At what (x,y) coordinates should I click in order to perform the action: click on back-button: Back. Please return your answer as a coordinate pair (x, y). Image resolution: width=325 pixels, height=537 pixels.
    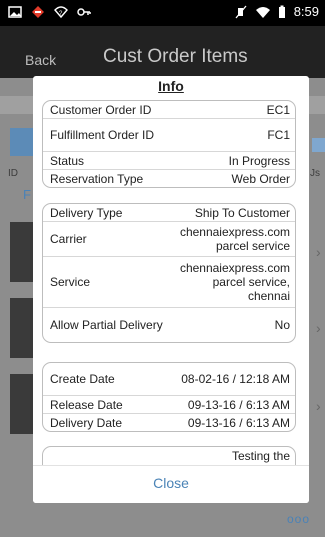
    Looking at the image, I should click on (40, 60).